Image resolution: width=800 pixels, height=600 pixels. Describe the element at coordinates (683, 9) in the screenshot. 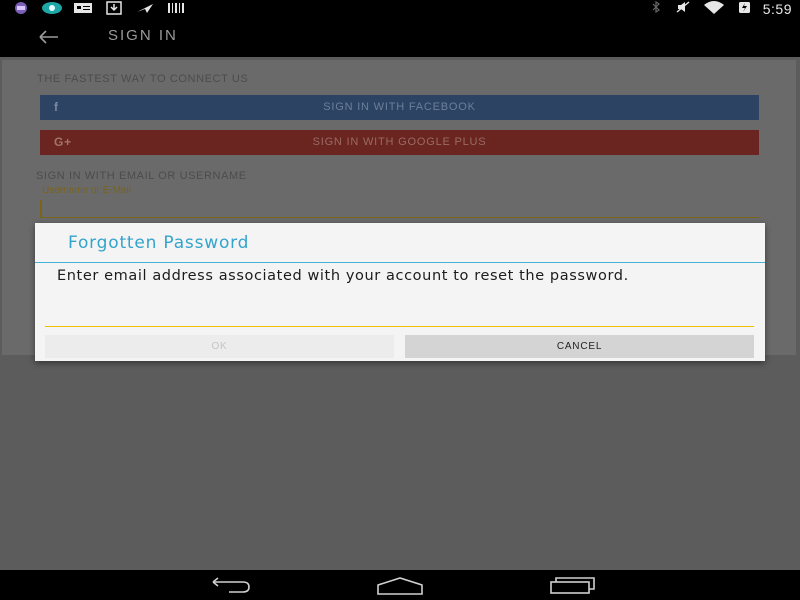

I see `mute-icon` at that location.